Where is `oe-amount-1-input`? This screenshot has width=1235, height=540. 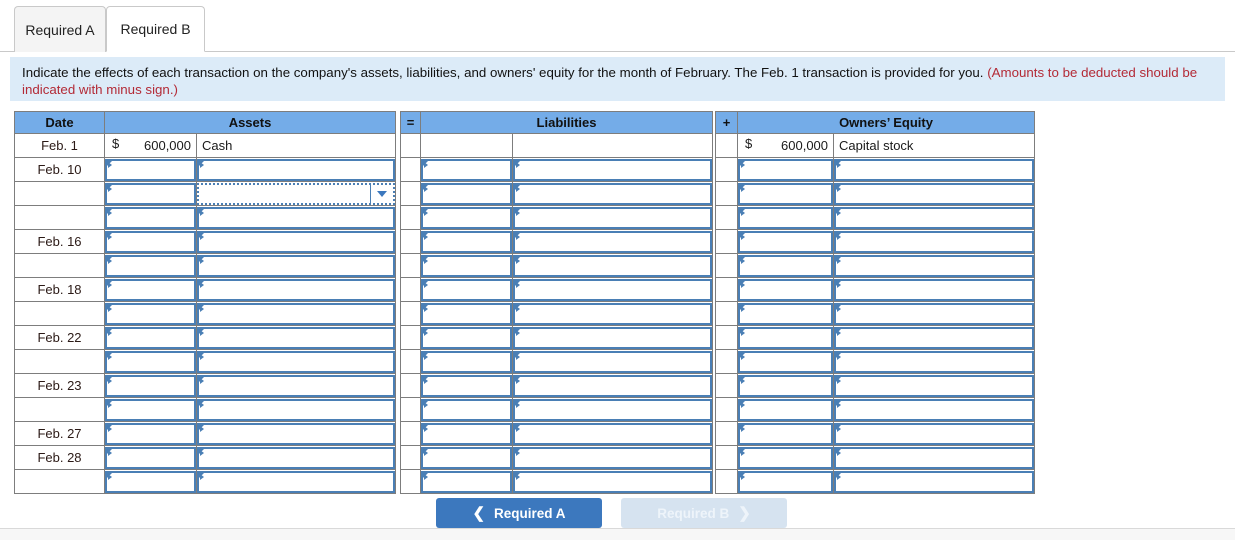 oe-amount-1-input is located at coordinates (786, 193).